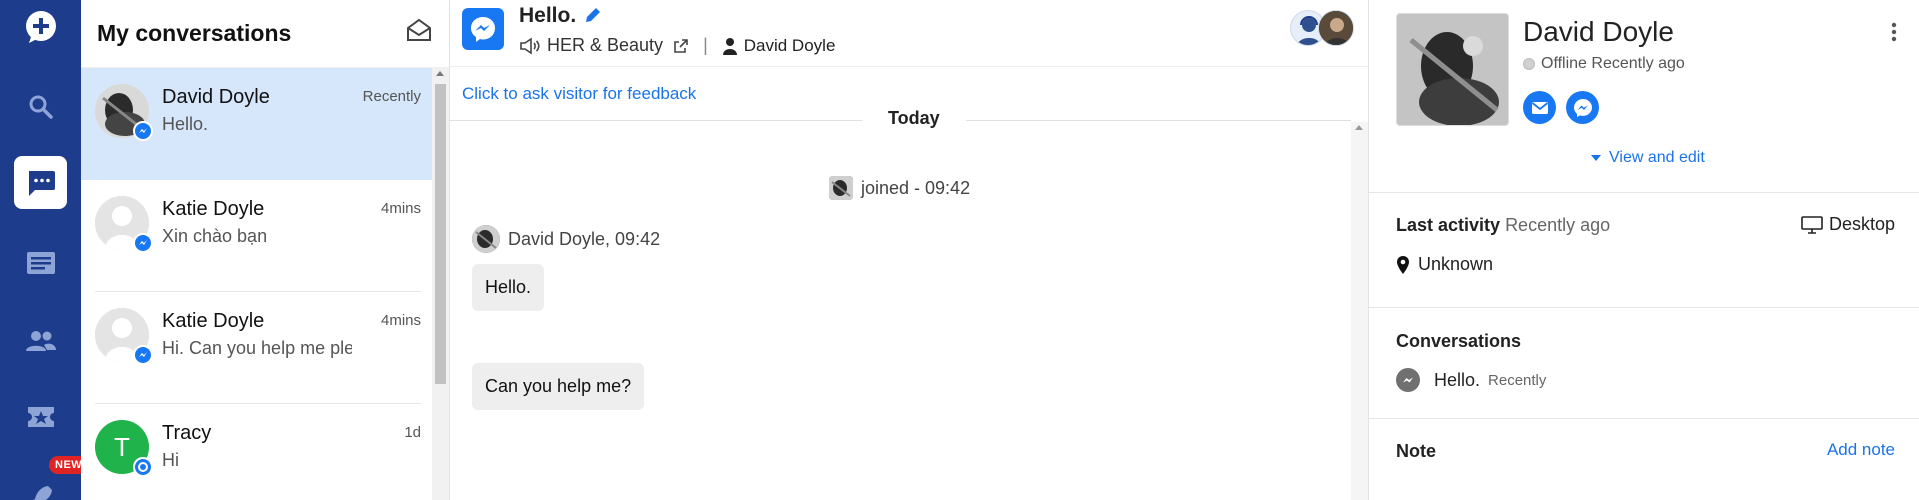 Image resolution: width=1919 pixels, height=500 pixels. I want to click on past-conversation-title: Hello., so click(1457, 379).